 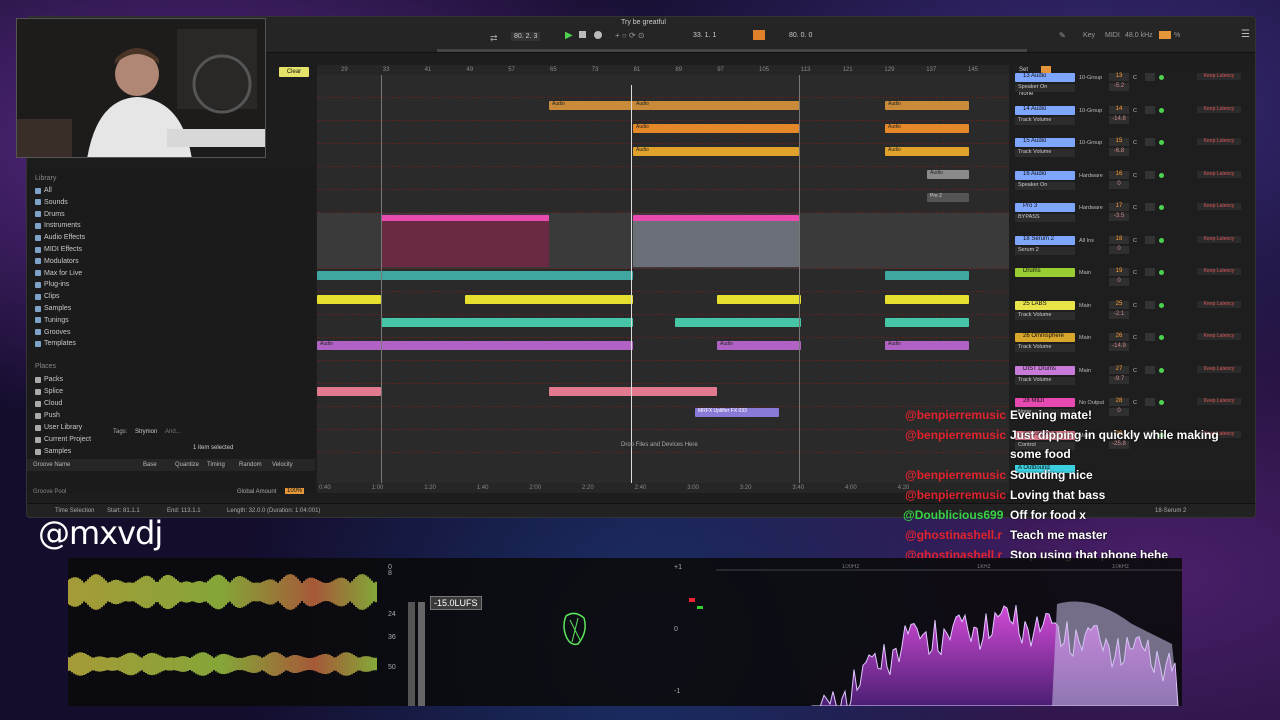 What do you see at coordinates (1119, 272) in the screenshot?
I see `track-number: 19` at bounding box center [1119, 272].